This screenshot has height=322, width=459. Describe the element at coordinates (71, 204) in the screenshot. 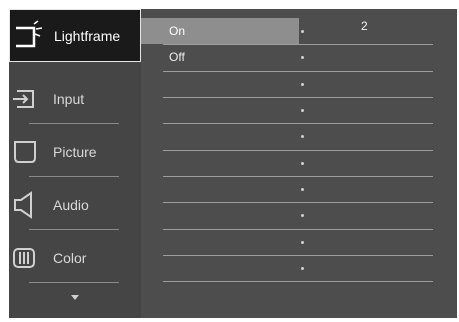

I see `menu-item-label: Audio` at that location.